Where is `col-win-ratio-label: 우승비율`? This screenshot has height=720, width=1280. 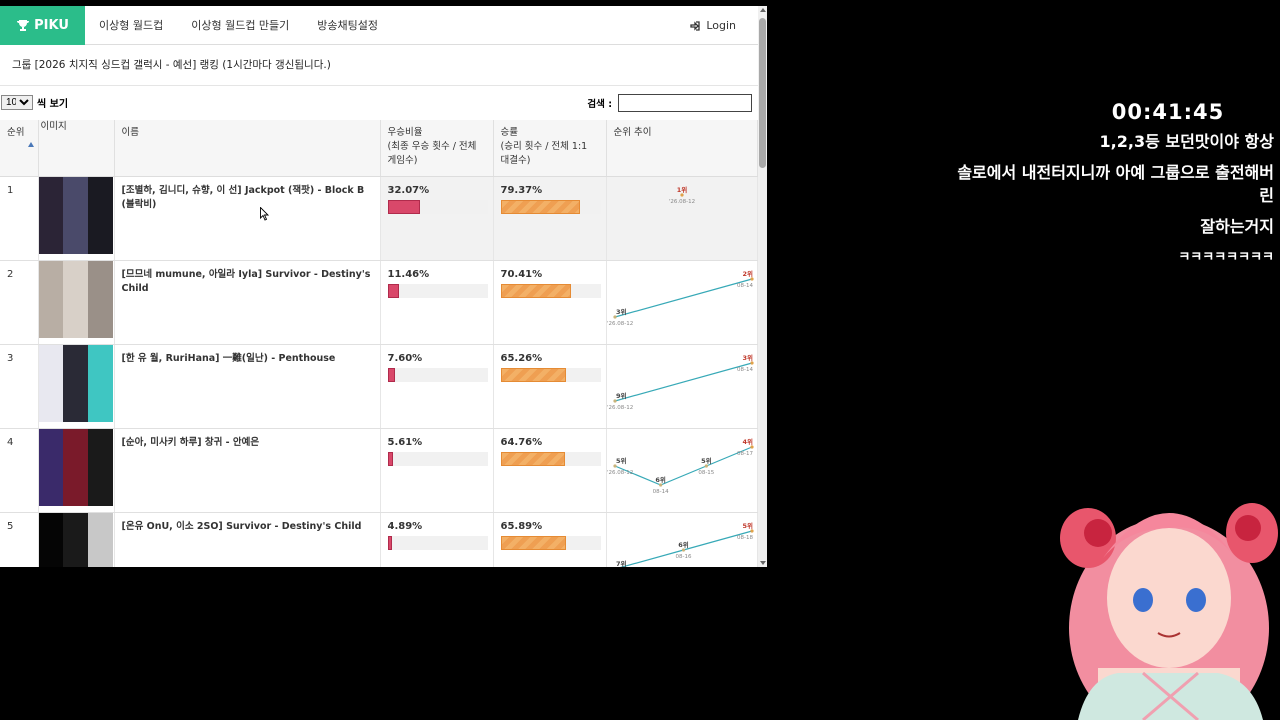
col-win-ratio-label: 우승비율 is located at coordinates (405, 132).